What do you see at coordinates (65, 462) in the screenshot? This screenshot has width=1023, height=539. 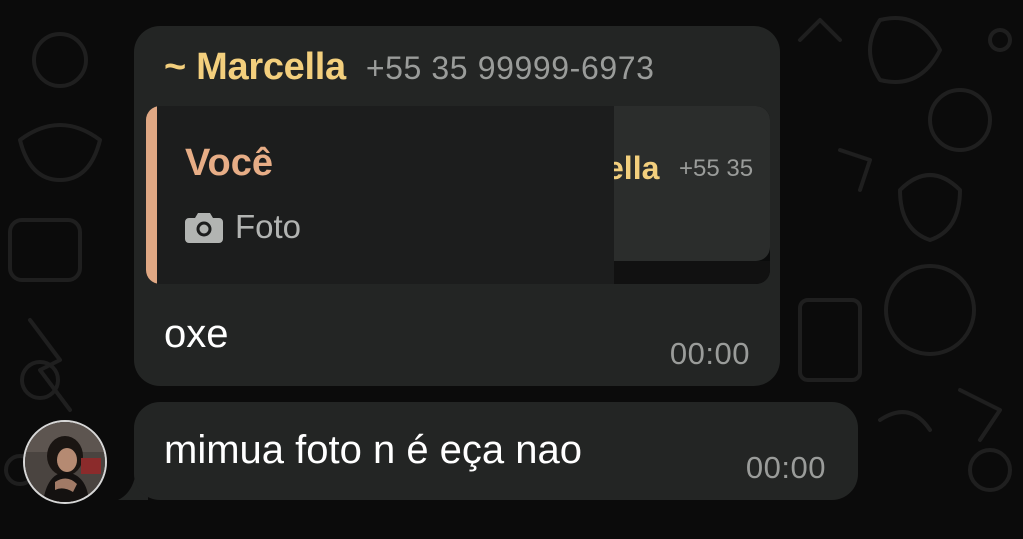 I see `user-avatar` at bounding box center [65, 462].